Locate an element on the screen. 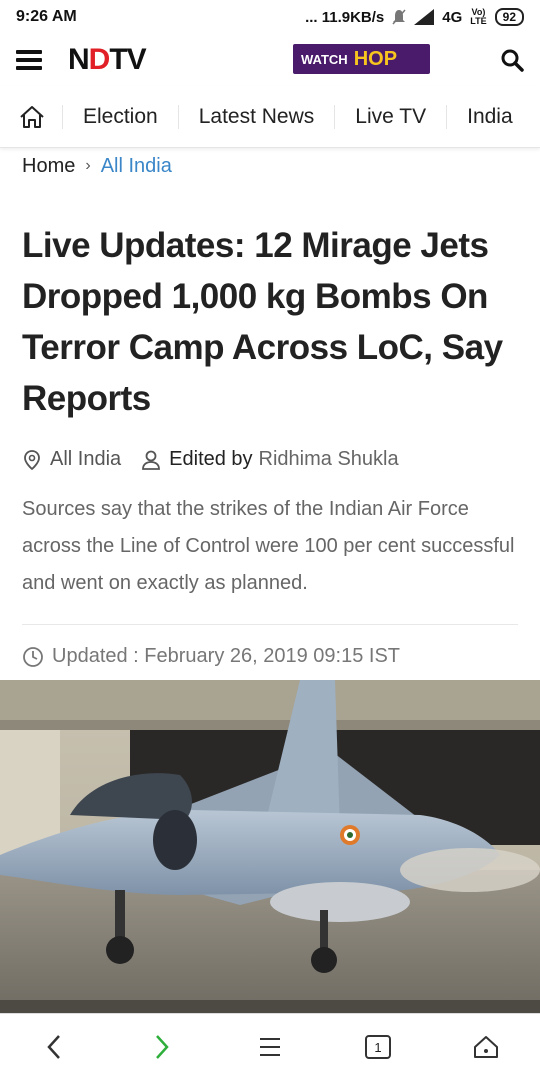  volte-indicator: Vo) LTE is located at coordinates (478, 17).